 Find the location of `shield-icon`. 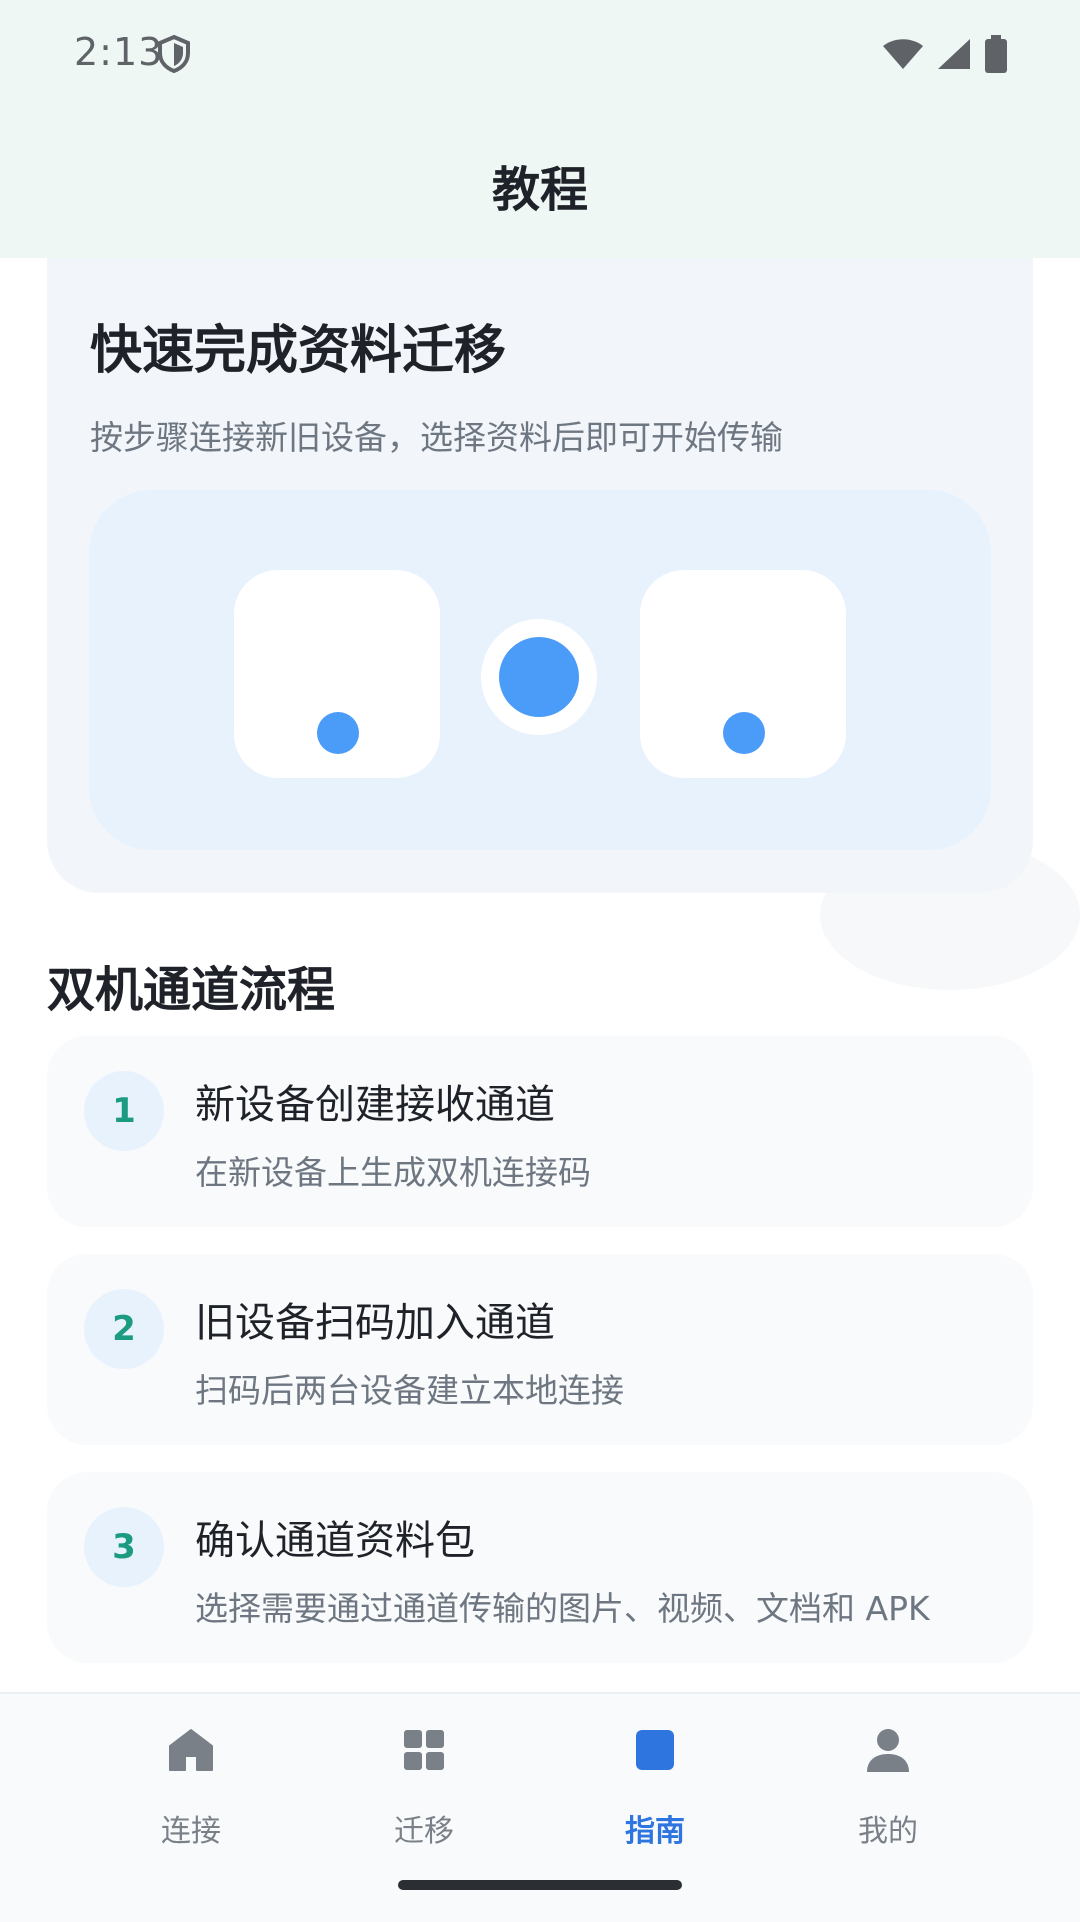

shield-icon is located at coordinates (174, 54).